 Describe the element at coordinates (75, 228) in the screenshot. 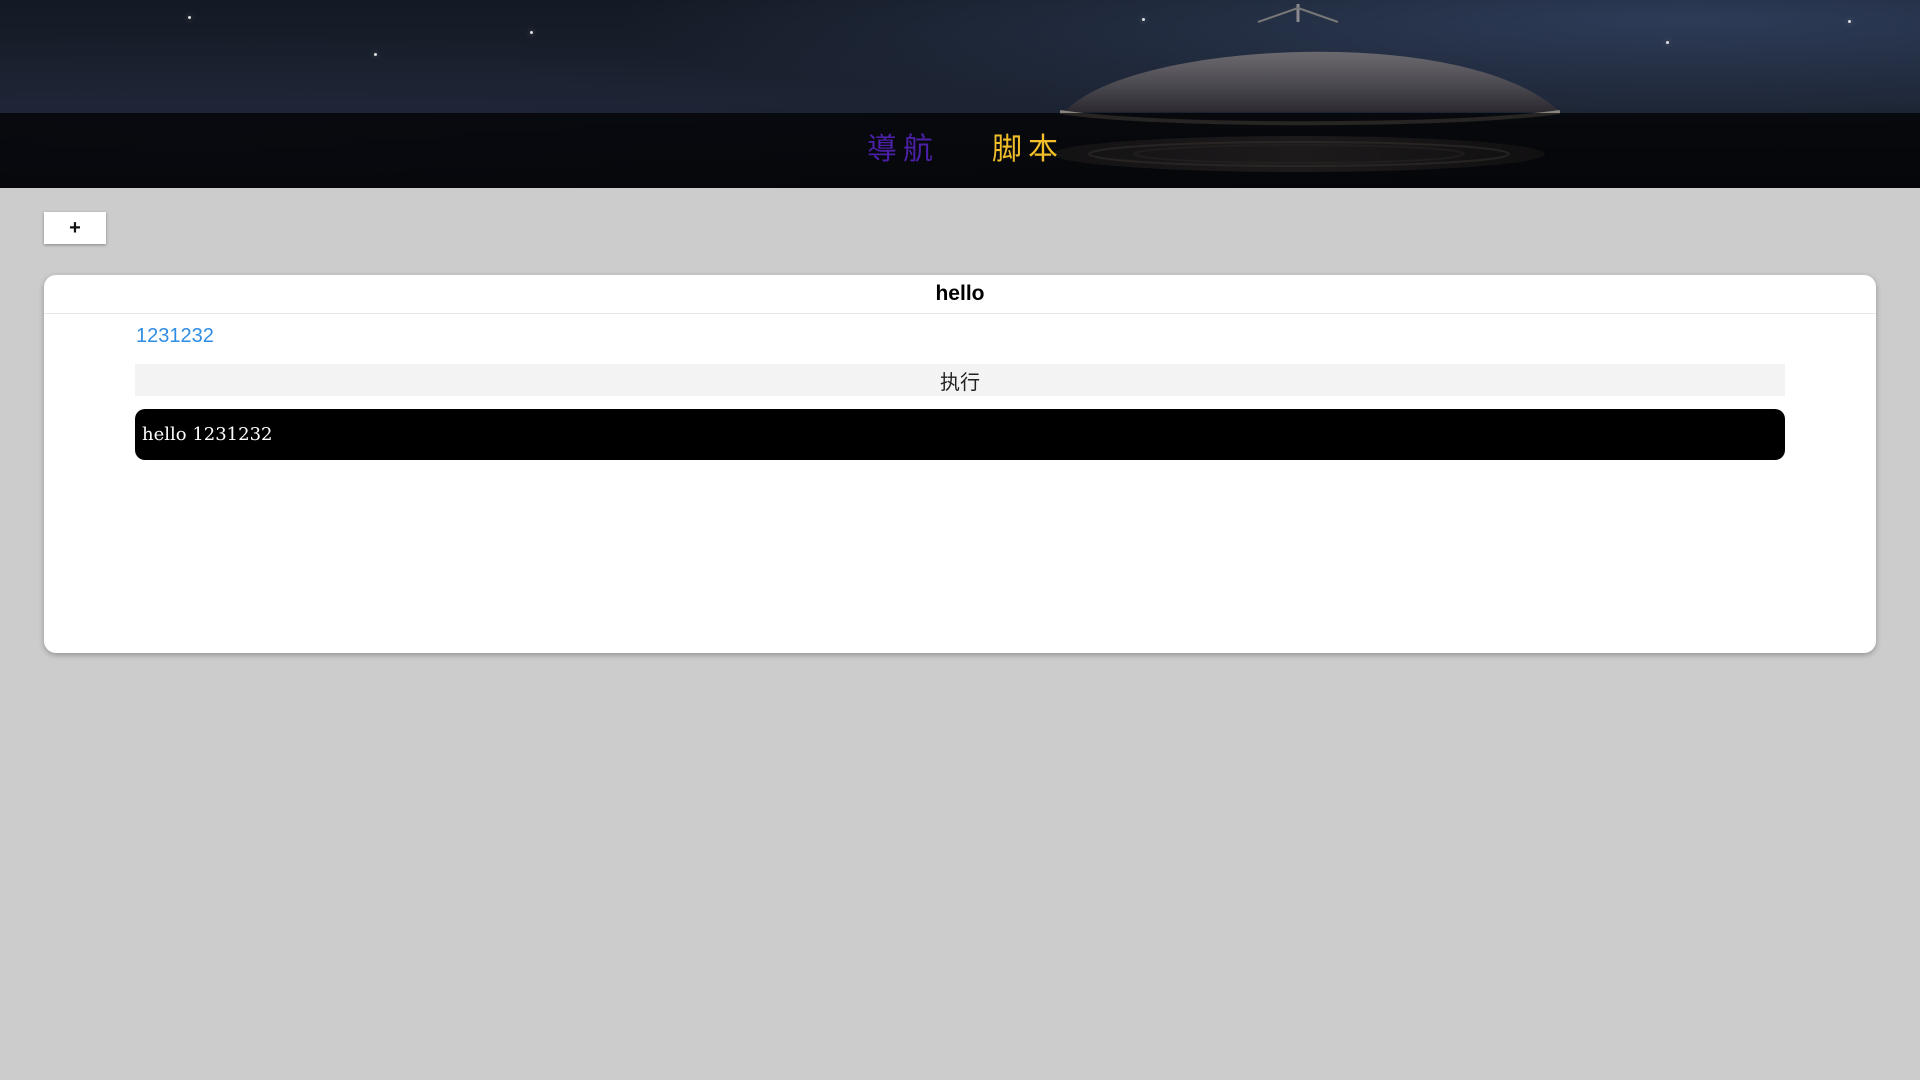

I see `add-button: +` at that location.